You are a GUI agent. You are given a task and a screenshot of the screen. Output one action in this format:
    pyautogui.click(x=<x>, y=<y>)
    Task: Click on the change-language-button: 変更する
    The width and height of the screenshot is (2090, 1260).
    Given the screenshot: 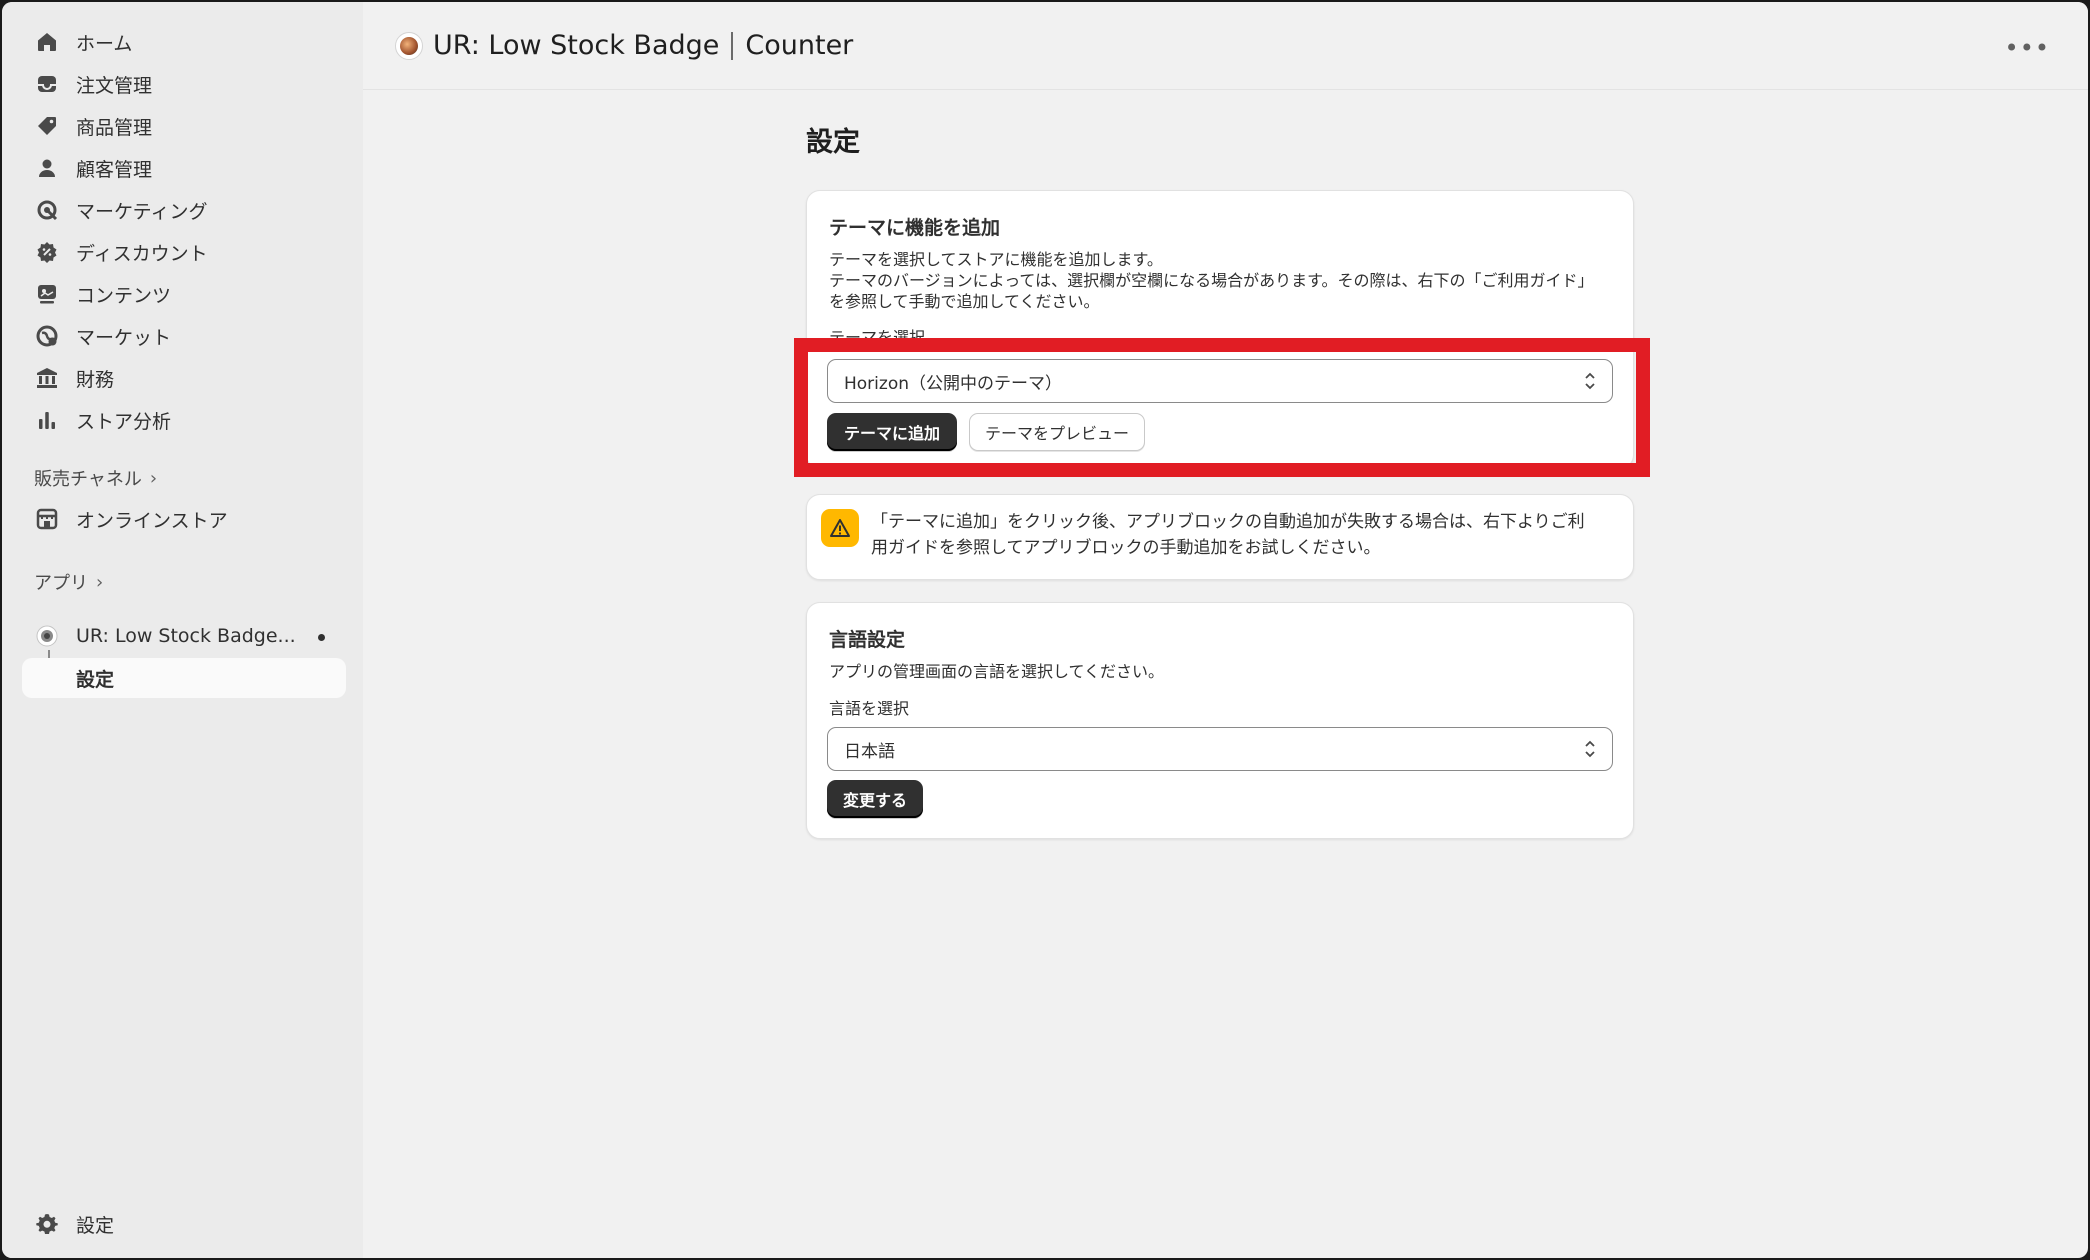 What is the action you would take?
    pyautogui.click(x=875, y=799)
    